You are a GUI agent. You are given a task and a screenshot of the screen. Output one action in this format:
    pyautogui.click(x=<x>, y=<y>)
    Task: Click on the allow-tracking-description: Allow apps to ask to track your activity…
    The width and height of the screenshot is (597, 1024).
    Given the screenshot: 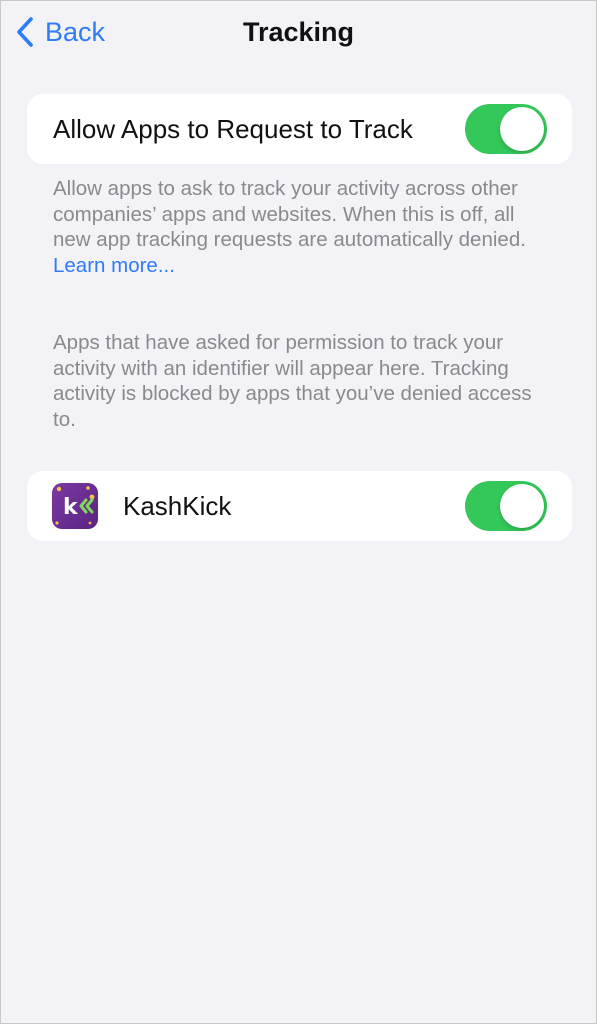 What is the action you would take?
    pyautogui.click(x=303, y=227)
    